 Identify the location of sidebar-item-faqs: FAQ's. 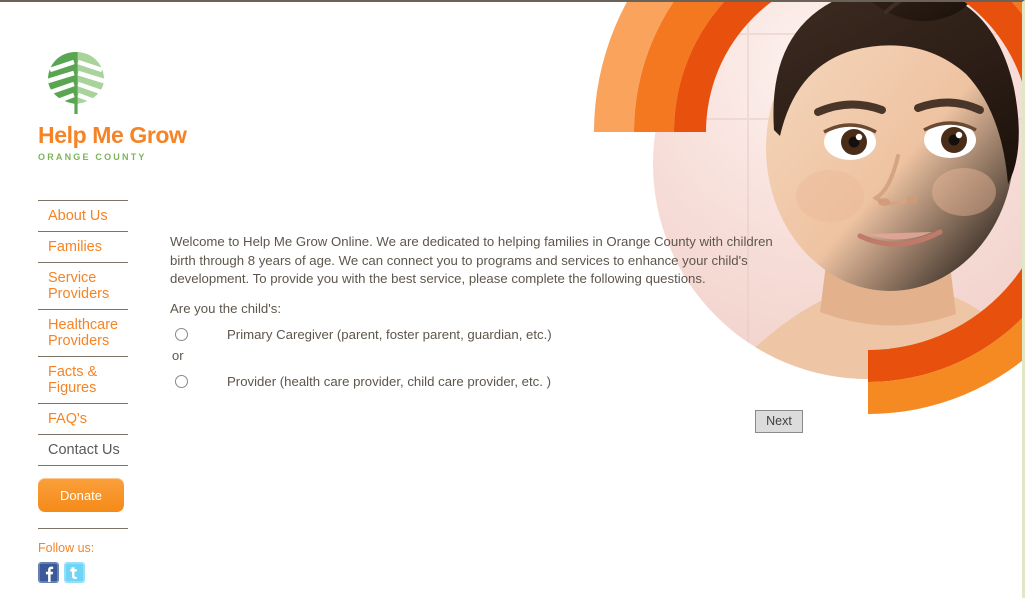
(83, 418).